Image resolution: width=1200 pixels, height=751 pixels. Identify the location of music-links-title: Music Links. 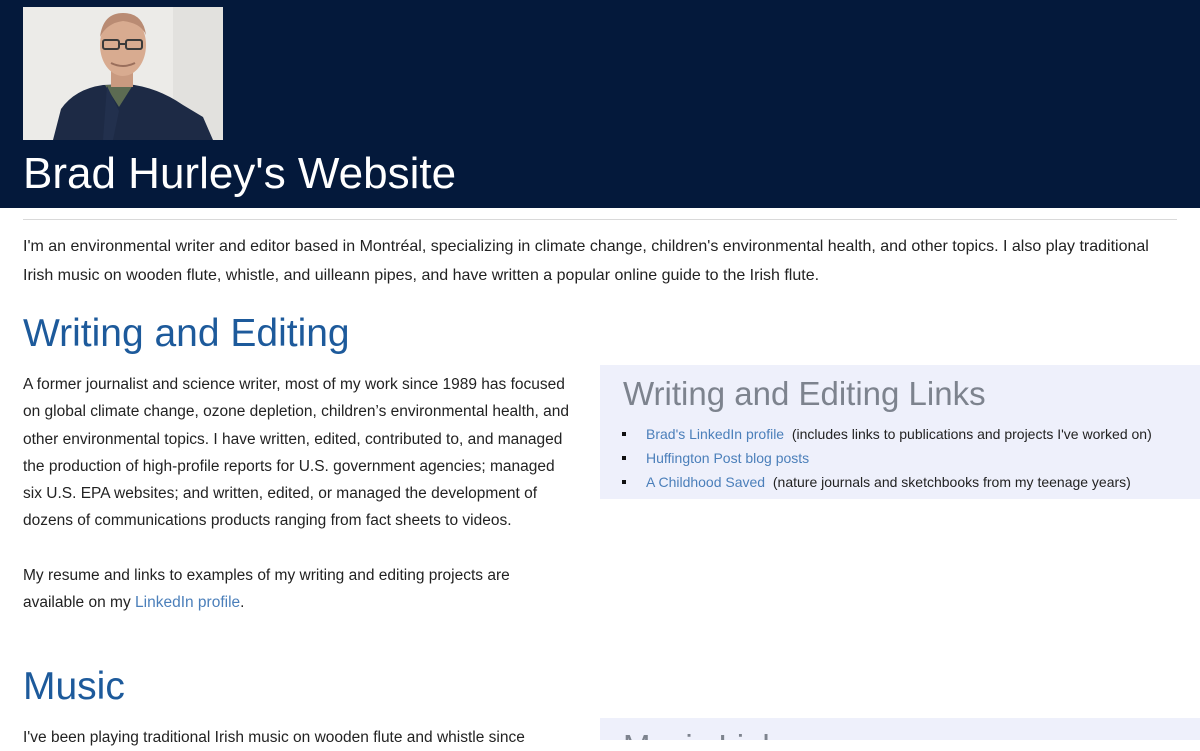
(900, 729).